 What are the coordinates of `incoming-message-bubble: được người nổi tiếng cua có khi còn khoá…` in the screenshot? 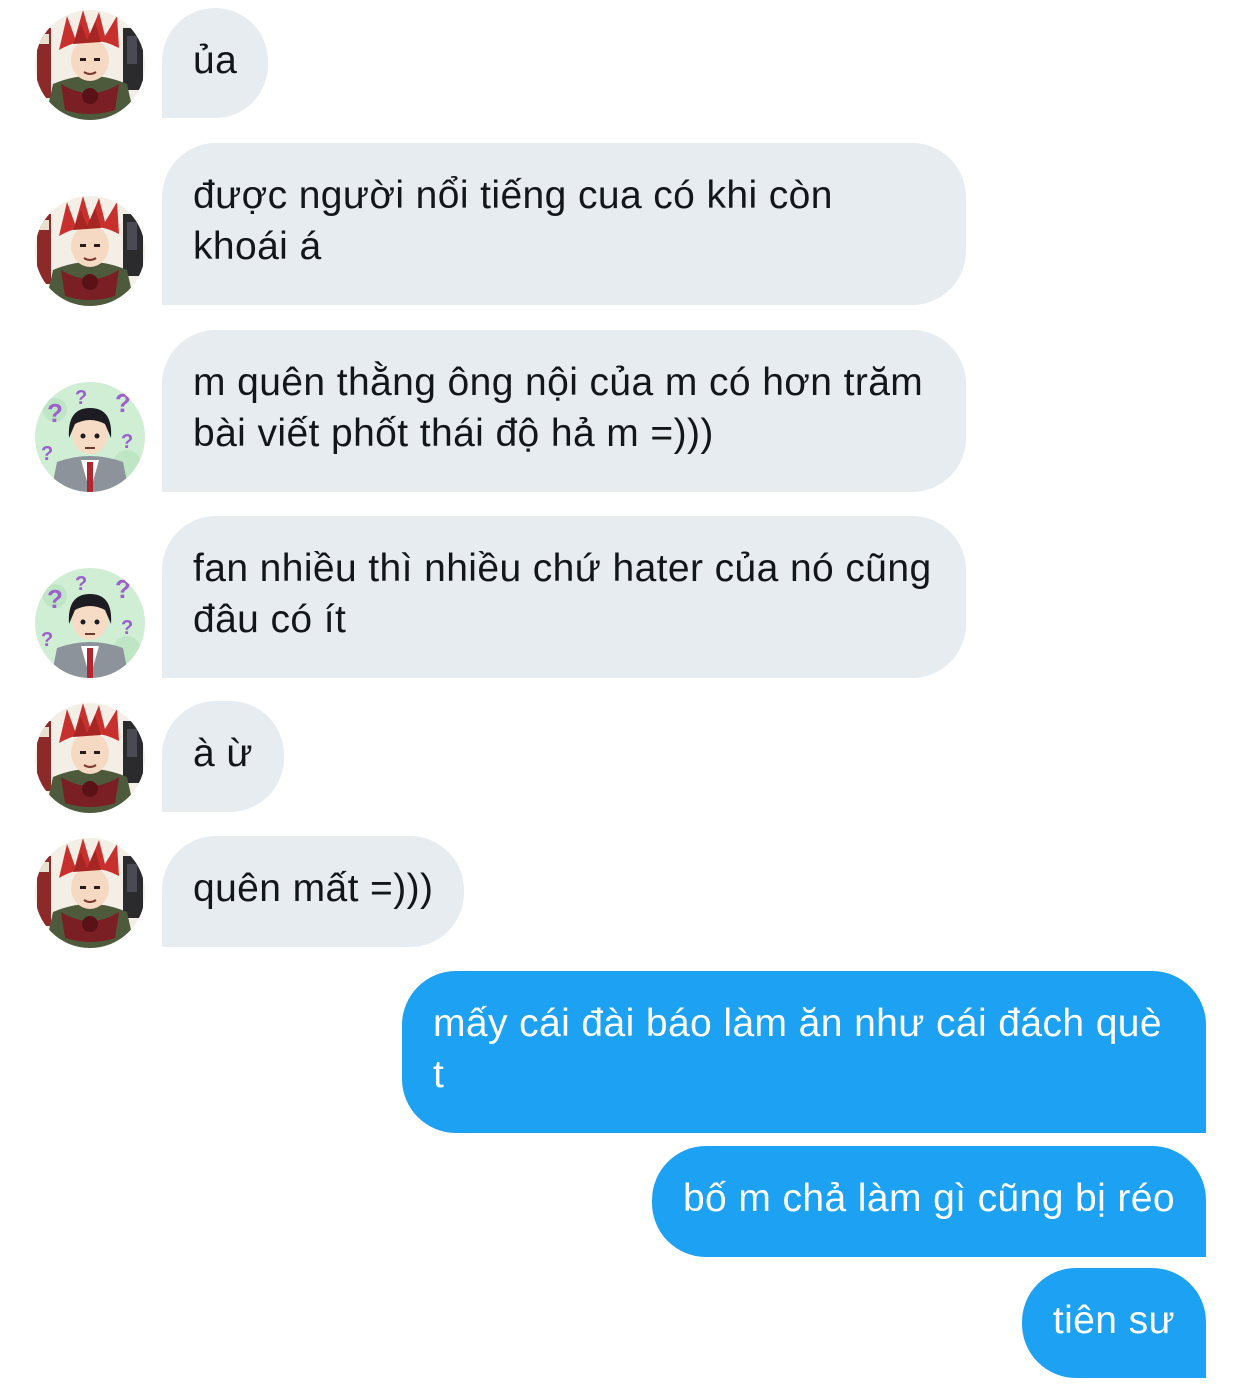 It's located at (564, 224).